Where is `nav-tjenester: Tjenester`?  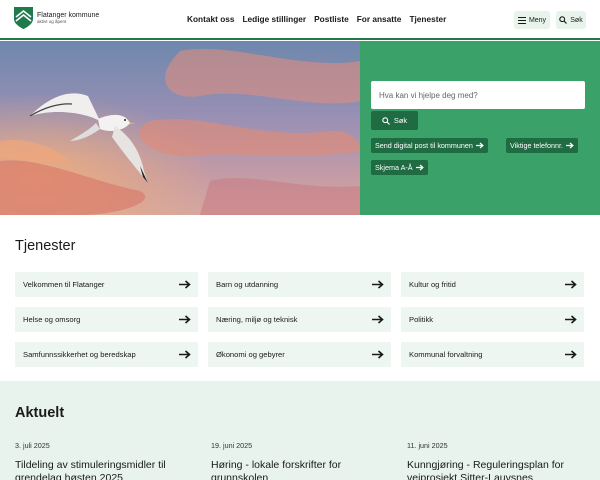
nav-tjenester: Tjenester is located at coordinates (427, 19).